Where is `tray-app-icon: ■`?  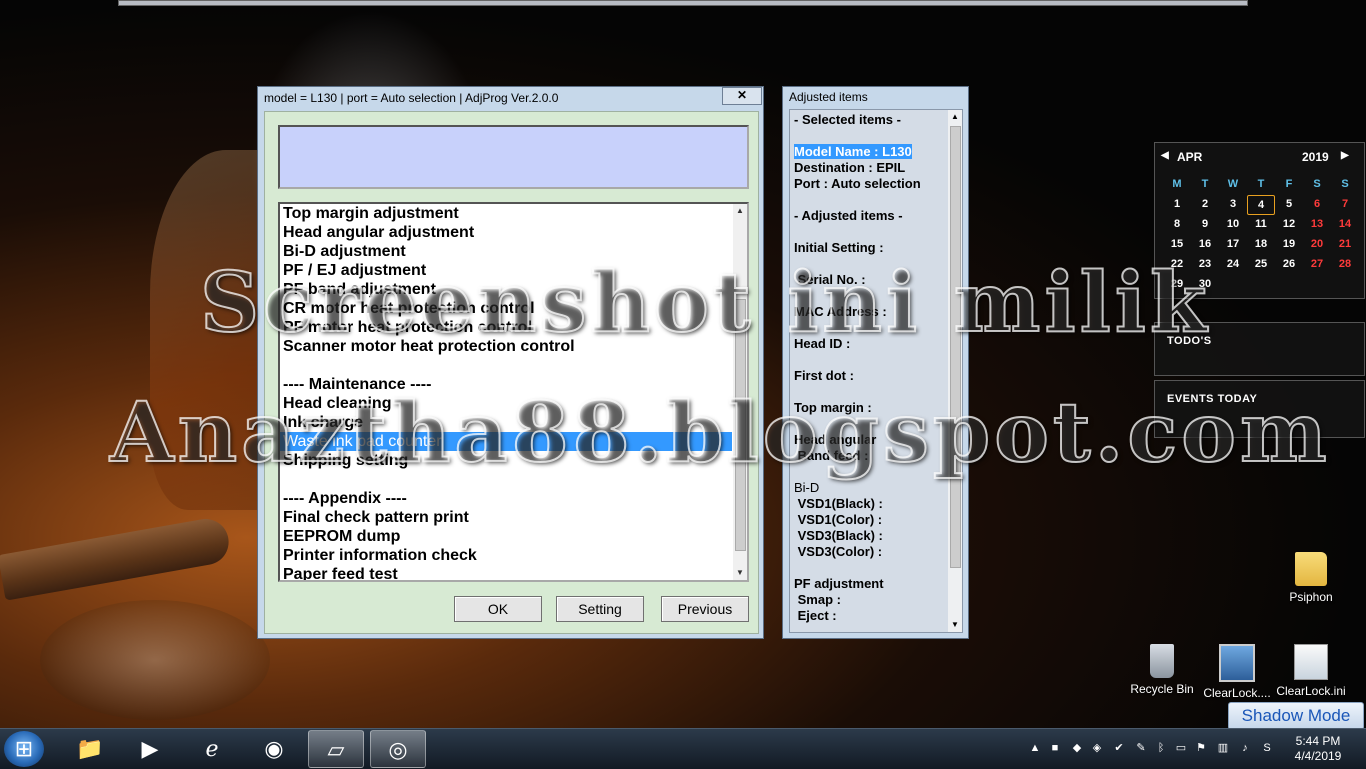 tray-app-icon: ■ is located at coordinates (1055, 748).